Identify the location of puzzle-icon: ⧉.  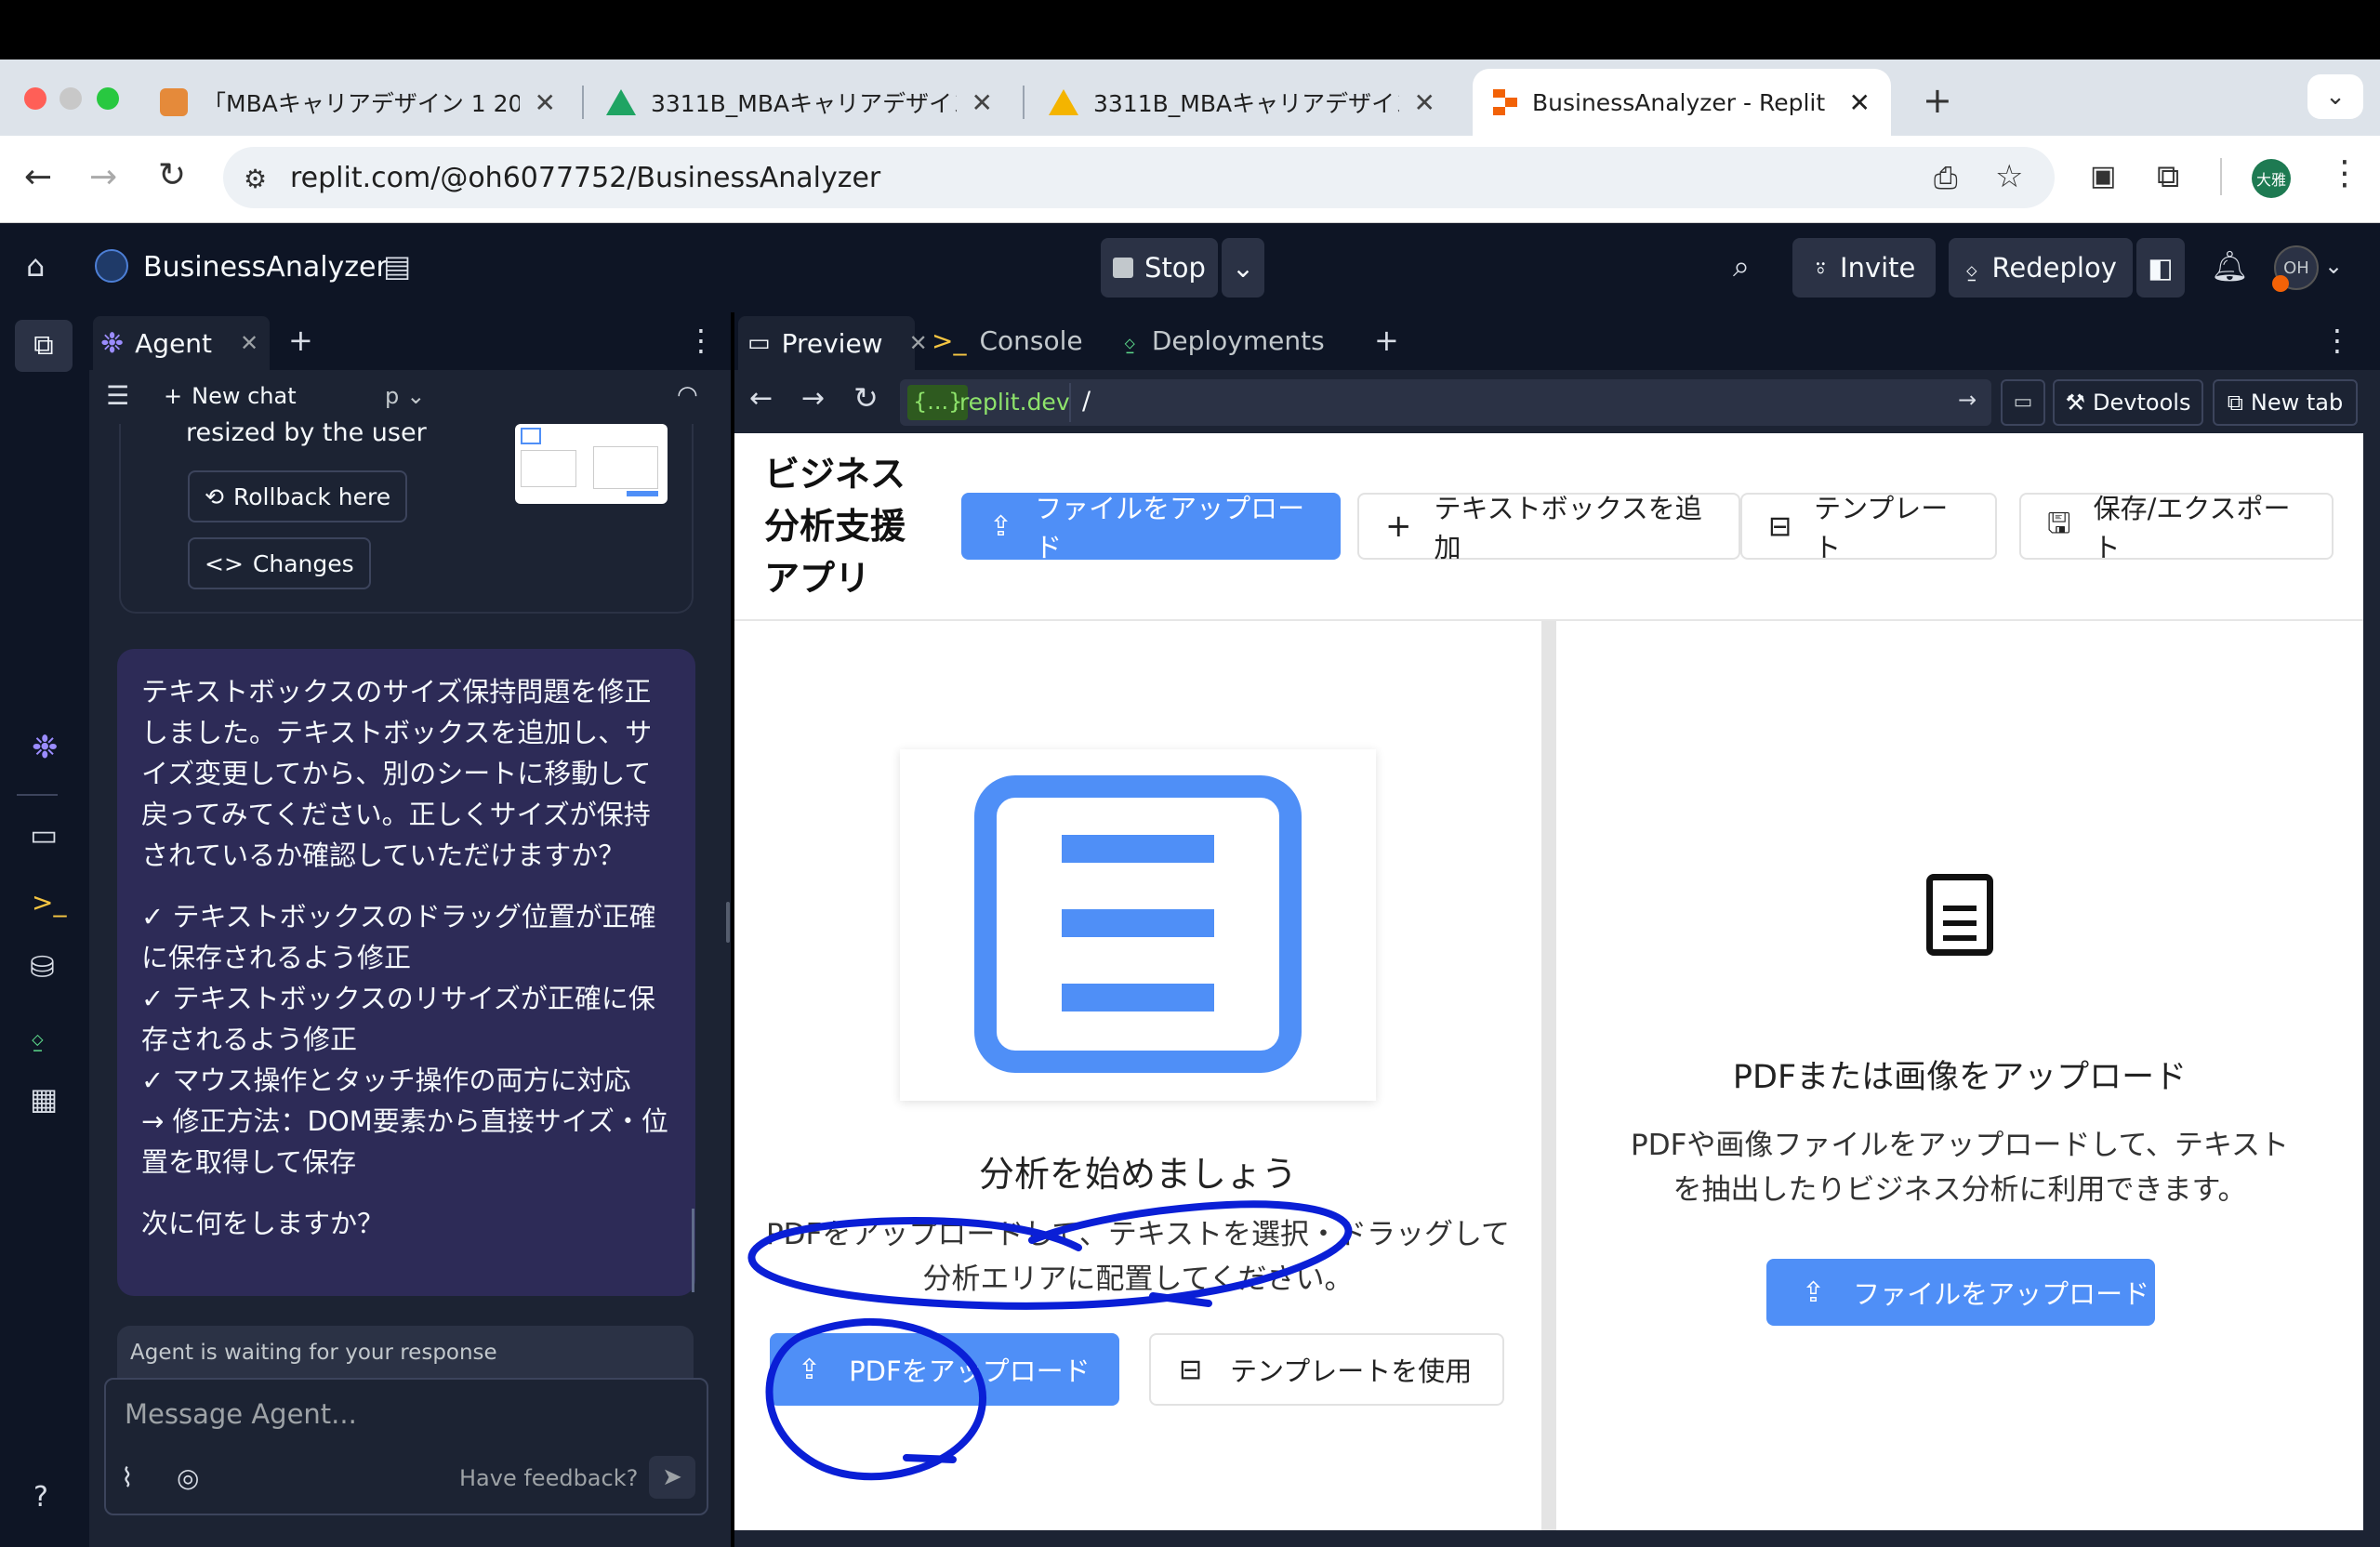
(2168, 176).